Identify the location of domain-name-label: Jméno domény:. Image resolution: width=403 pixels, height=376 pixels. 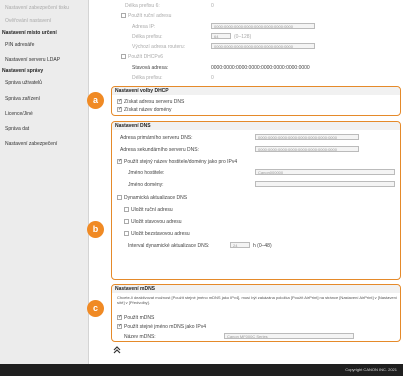
(146, 185).